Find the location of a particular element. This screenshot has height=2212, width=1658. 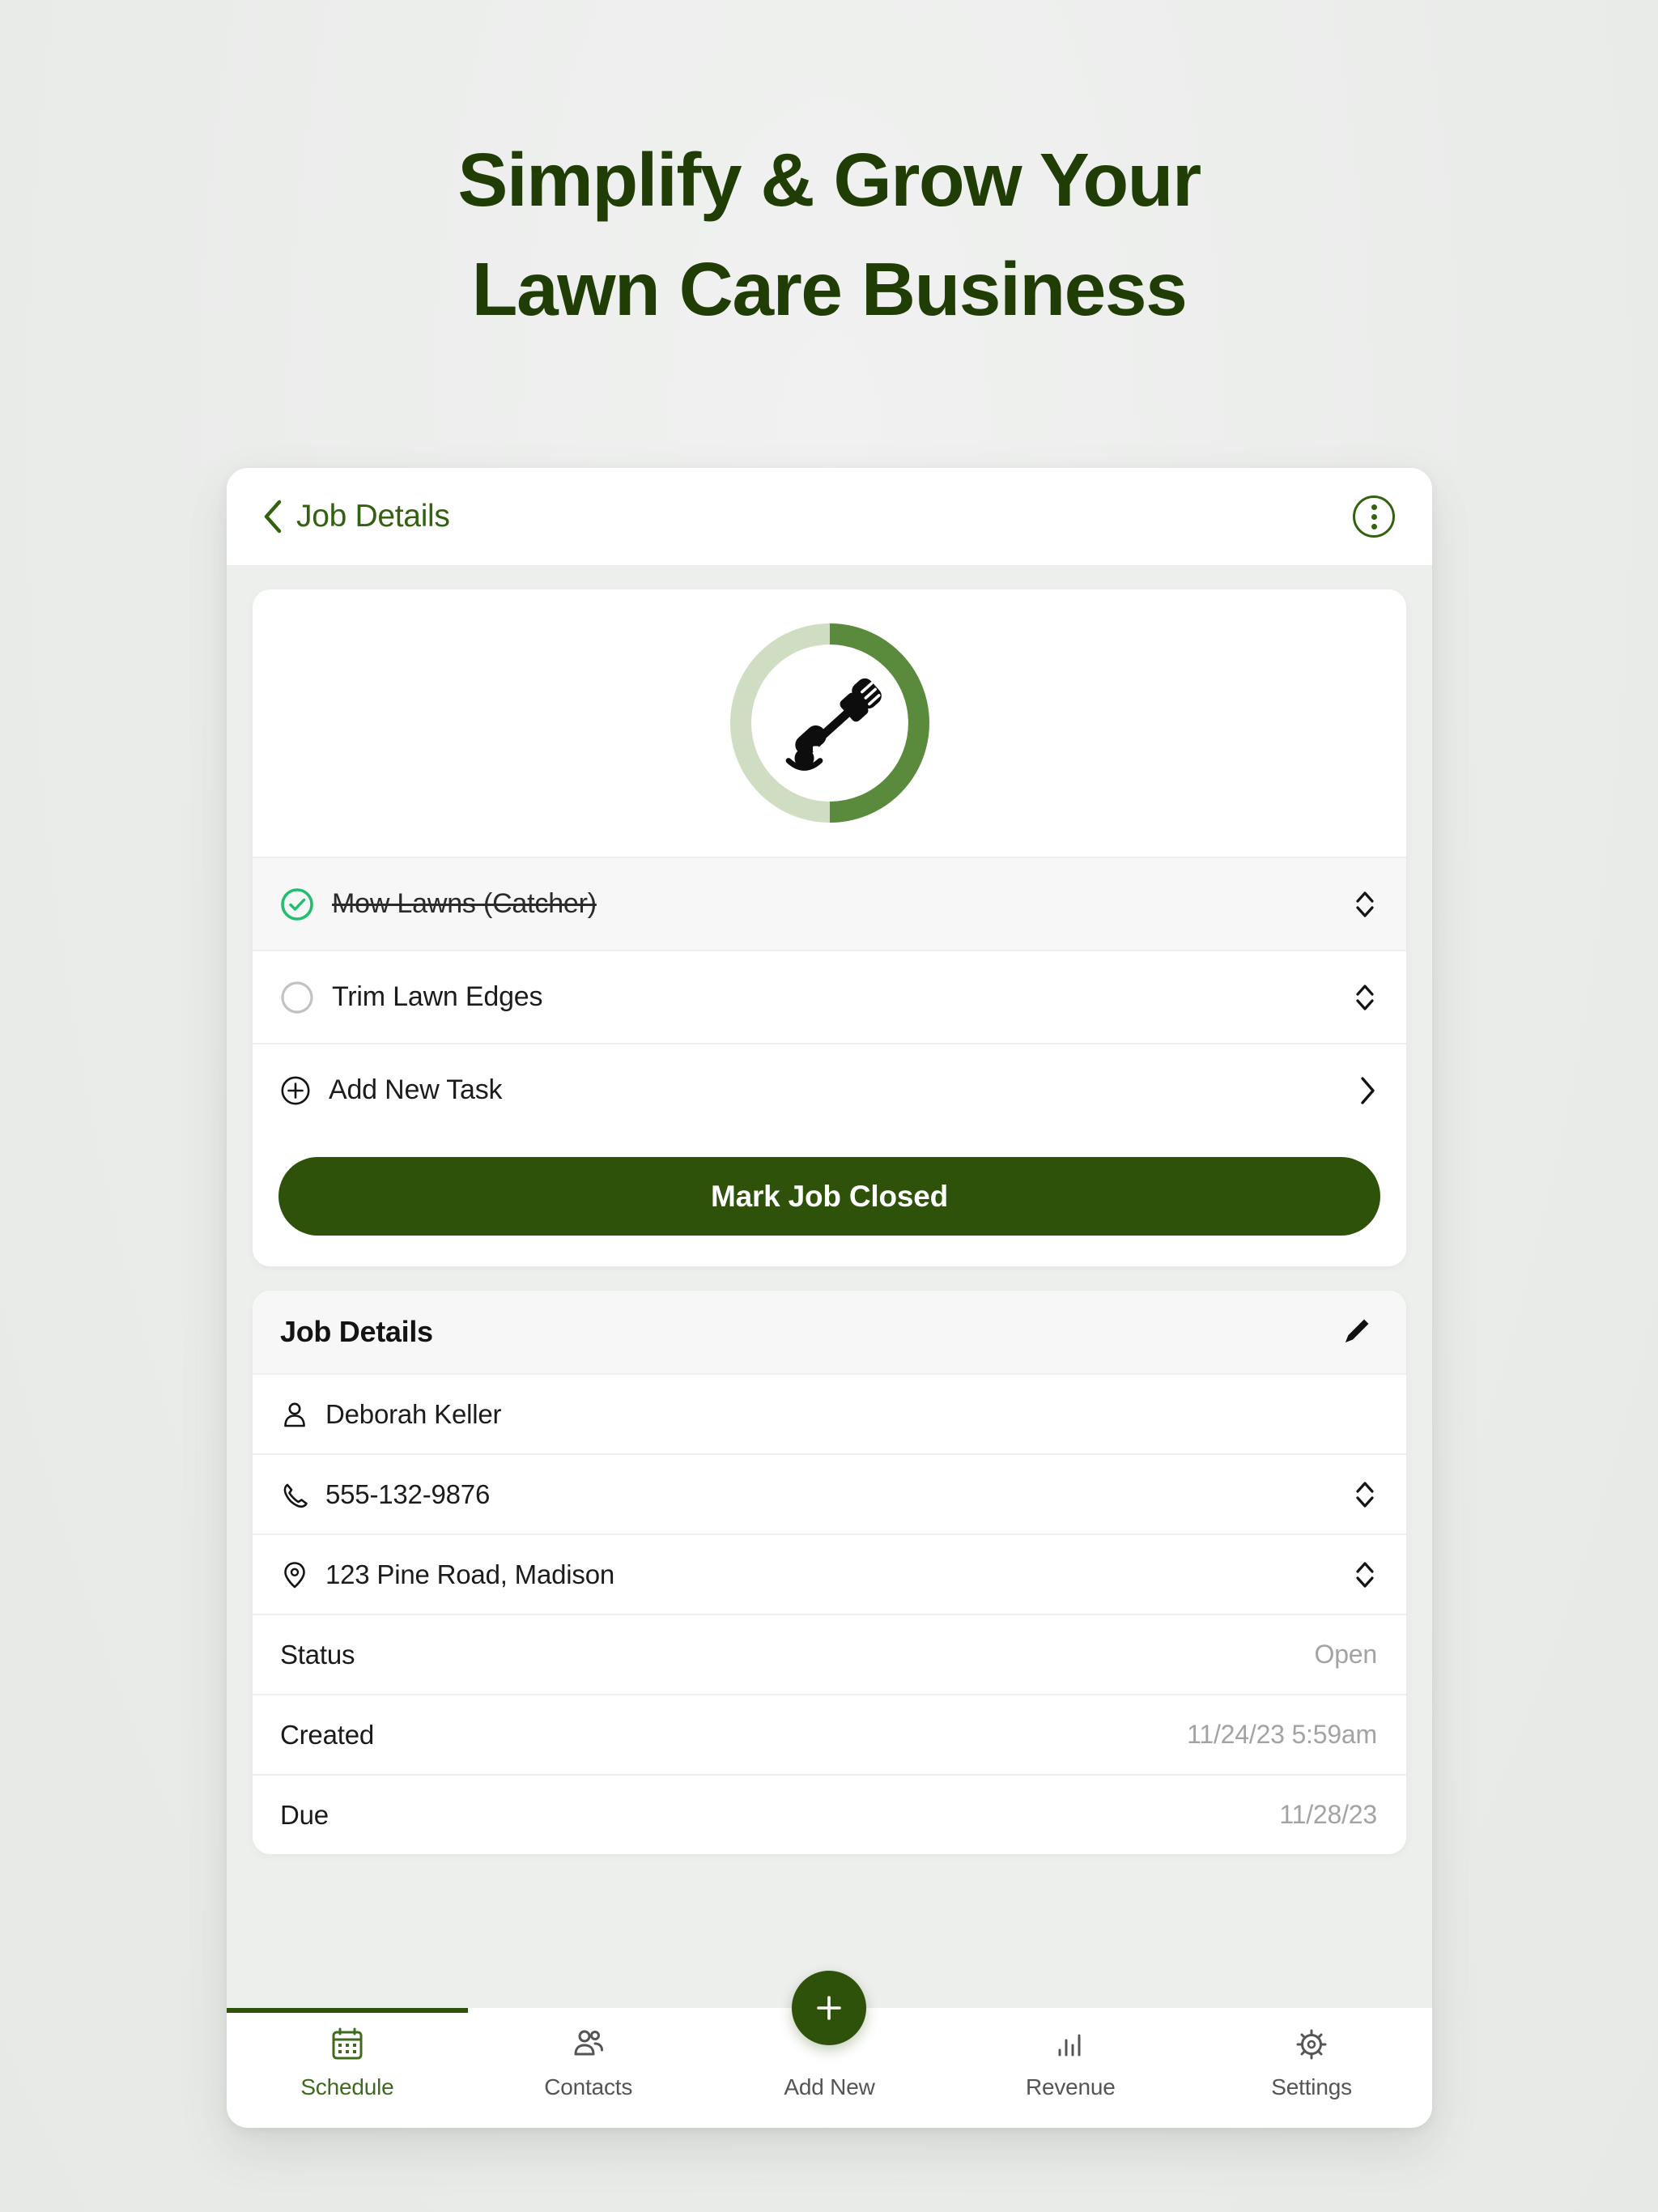

check-circle-empty-icon is located at coordinates (297, 998).